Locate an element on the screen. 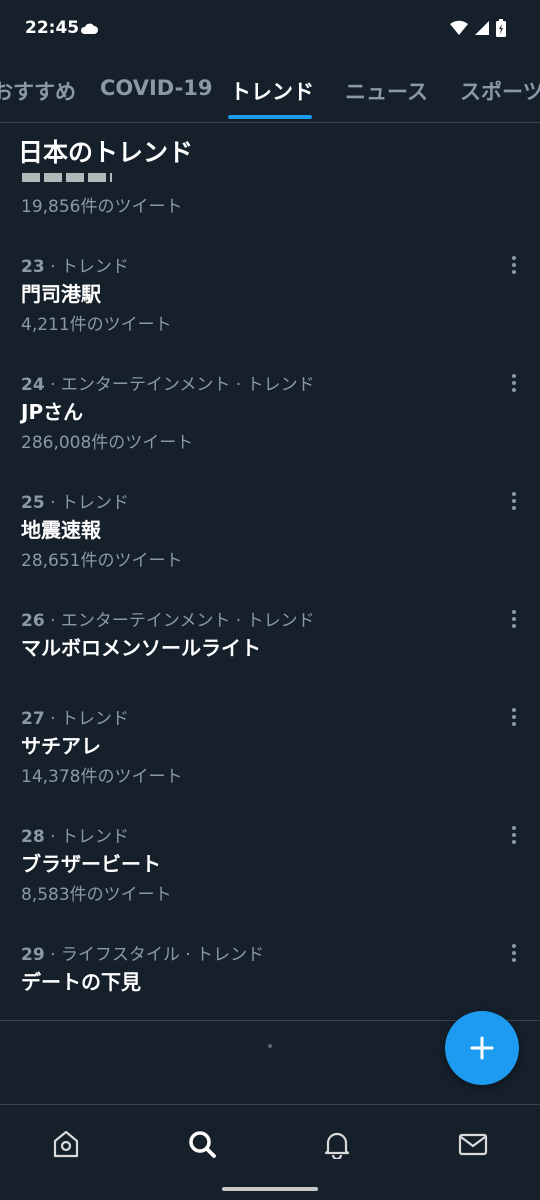 The width and height of the screenshot is (540, 1200). signal-icon is located at coordinates (482, 30).